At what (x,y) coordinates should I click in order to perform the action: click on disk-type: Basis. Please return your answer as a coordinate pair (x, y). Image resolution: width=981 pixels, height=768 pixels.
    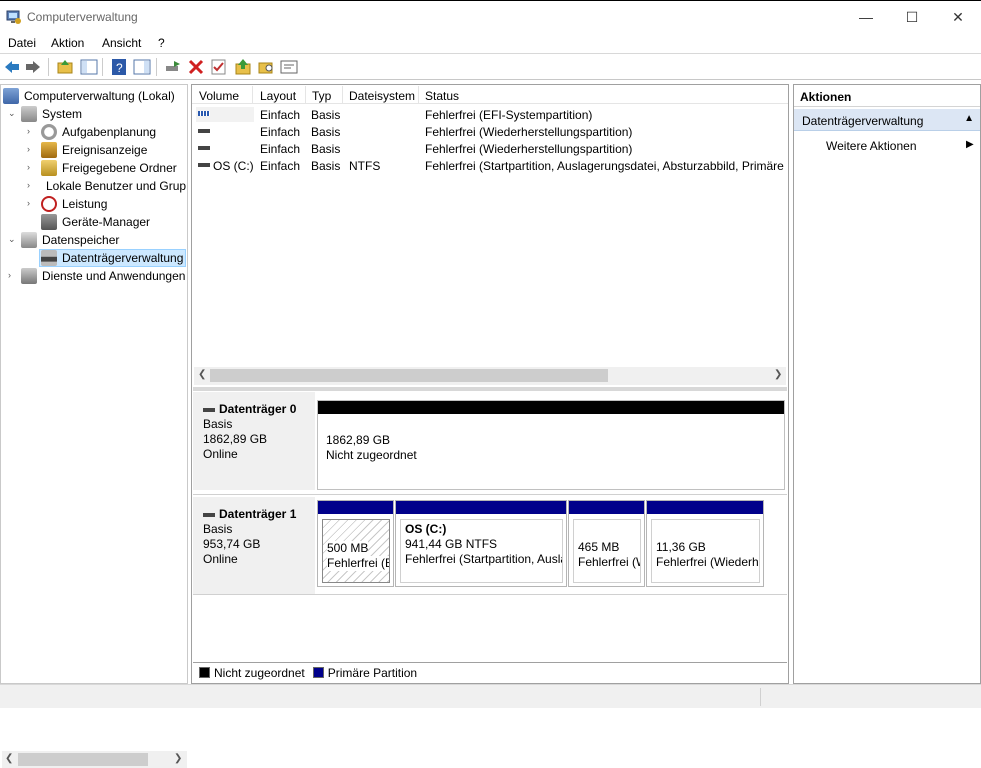
    Looking at the image, I should click on (218, 529).